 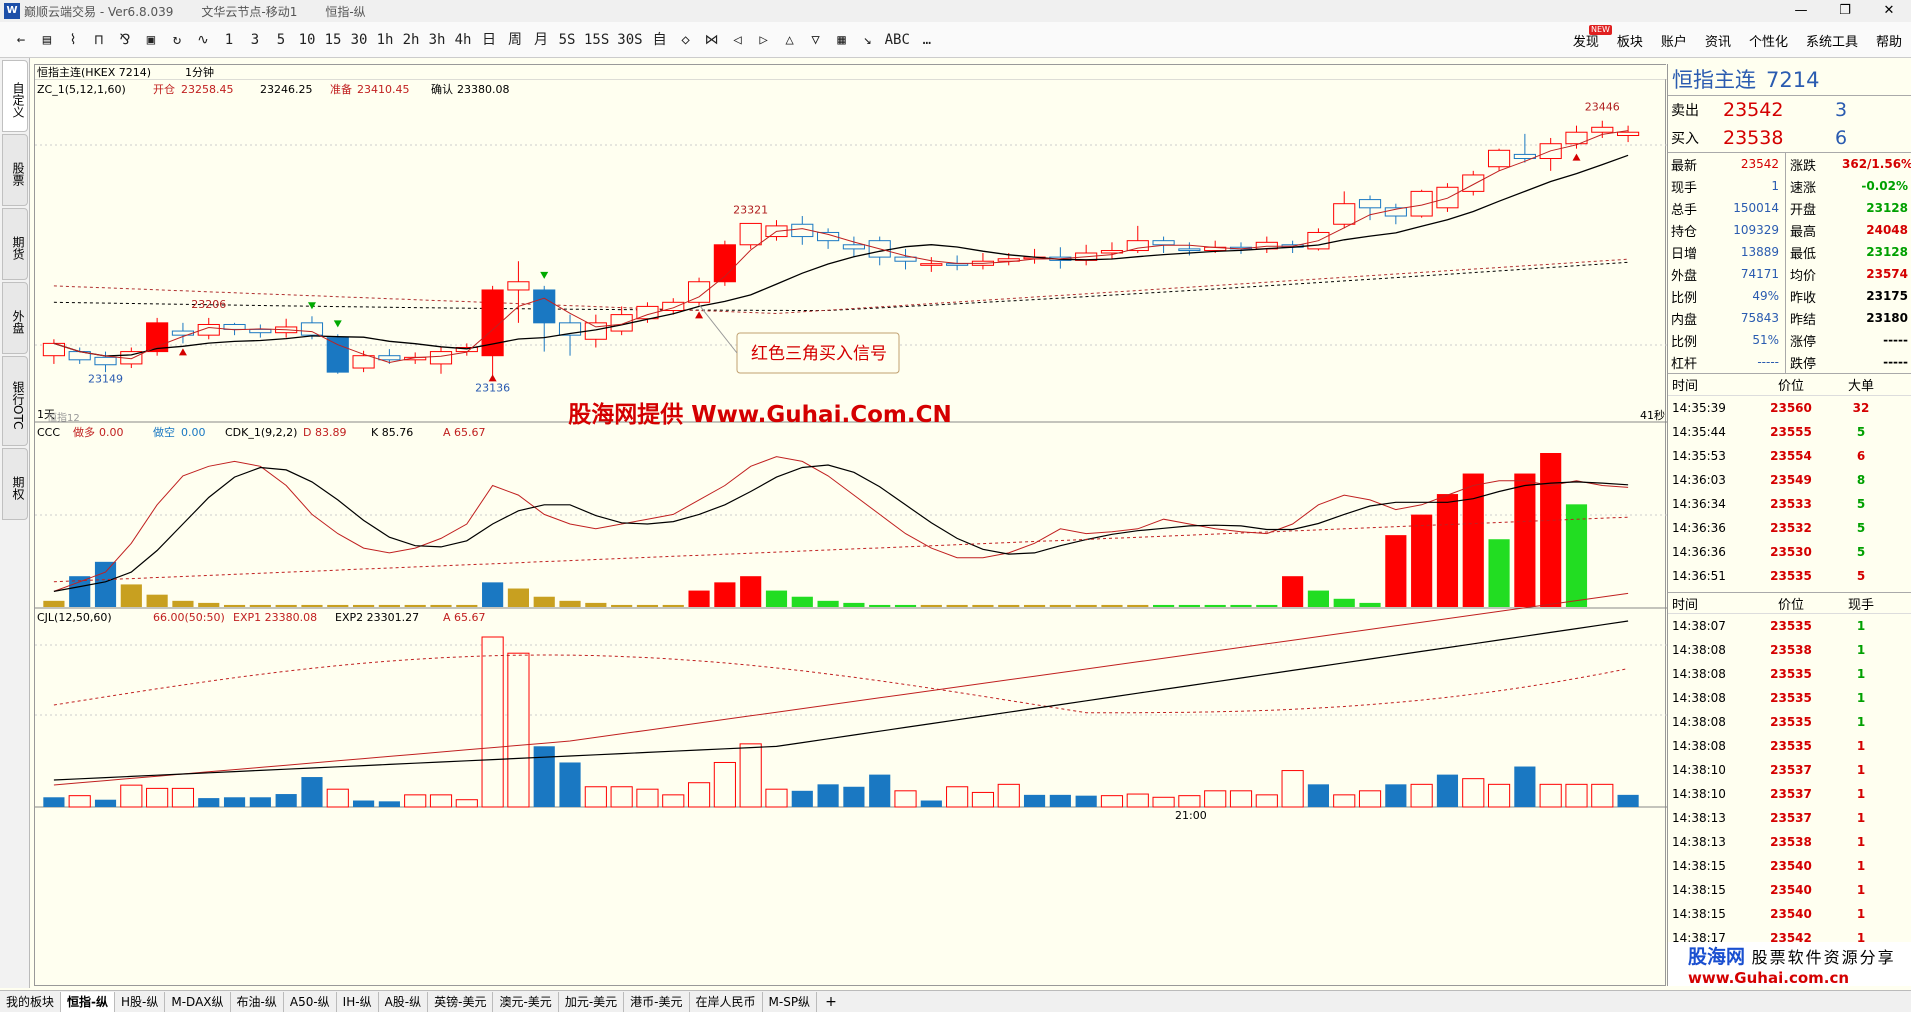 I want to click on toolbar-button-7: ∿, so click(x=203, y=40).